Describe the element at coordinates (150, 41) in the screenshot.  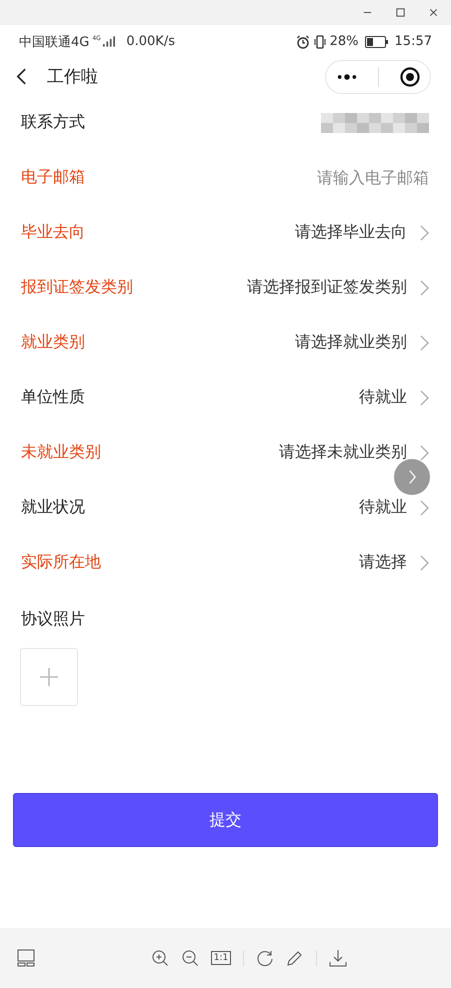
I see `network-speed: 0.00K/s` at that location.